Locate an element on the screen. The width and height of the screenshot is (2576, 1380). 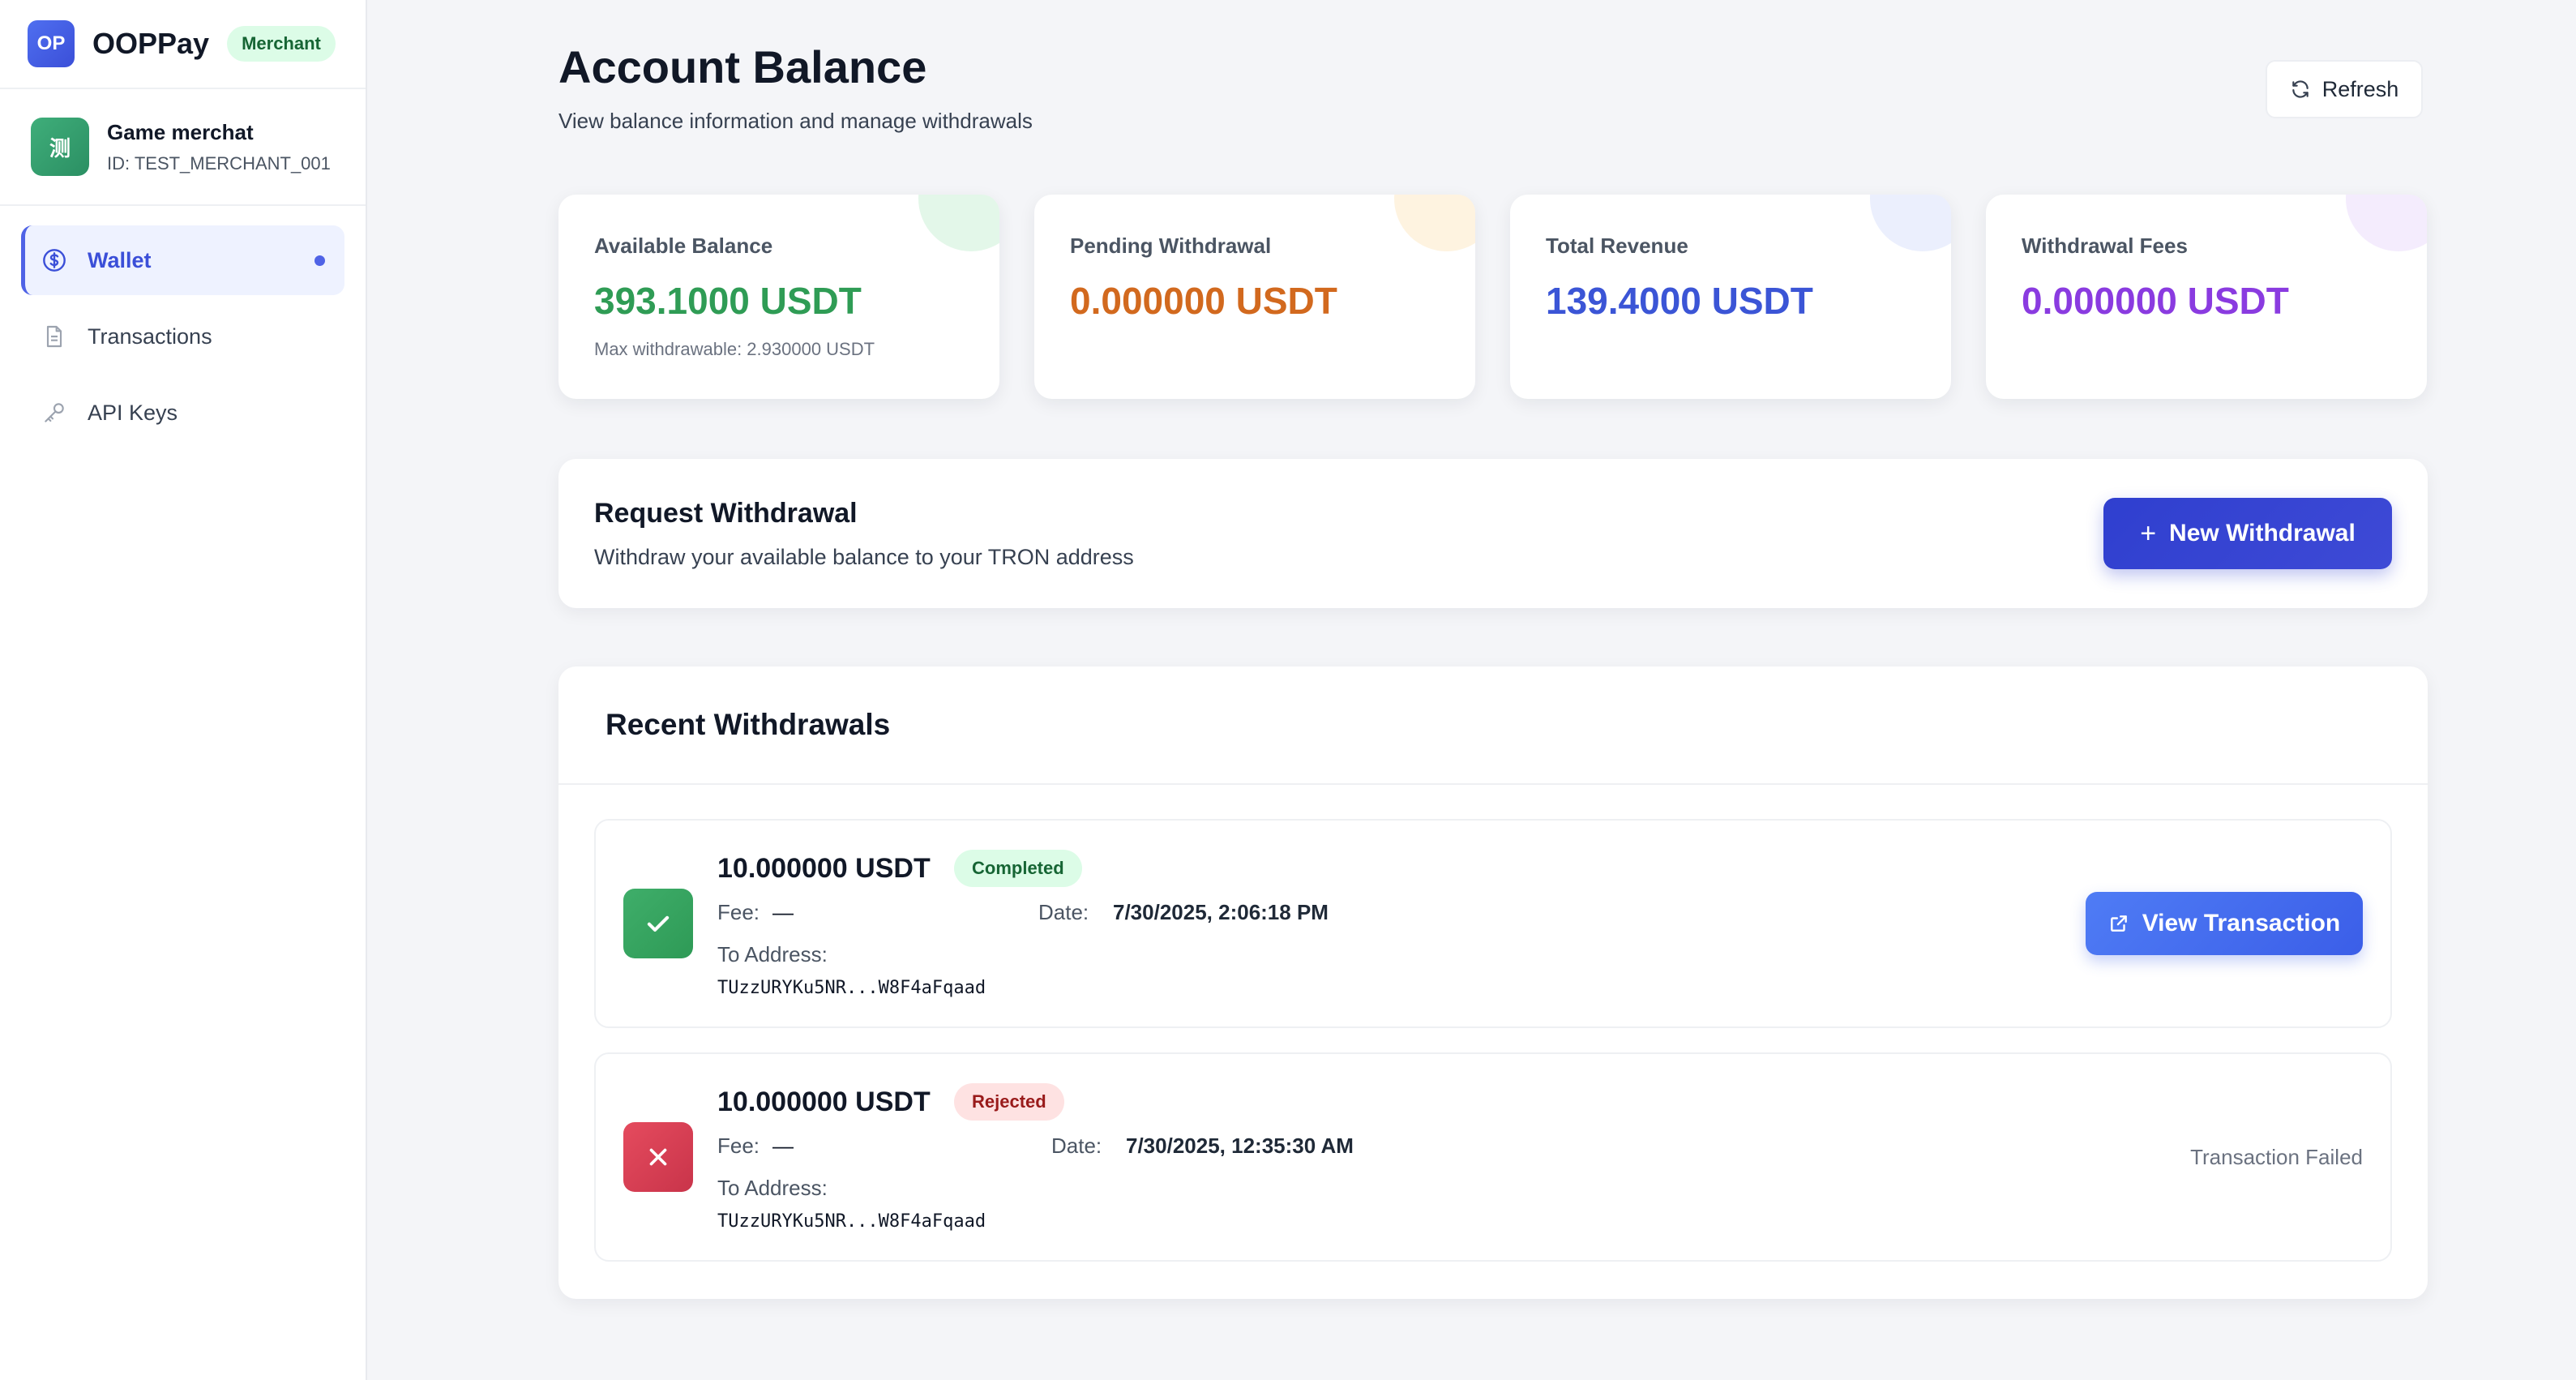
check-icon is located at coordinates (658, 924).